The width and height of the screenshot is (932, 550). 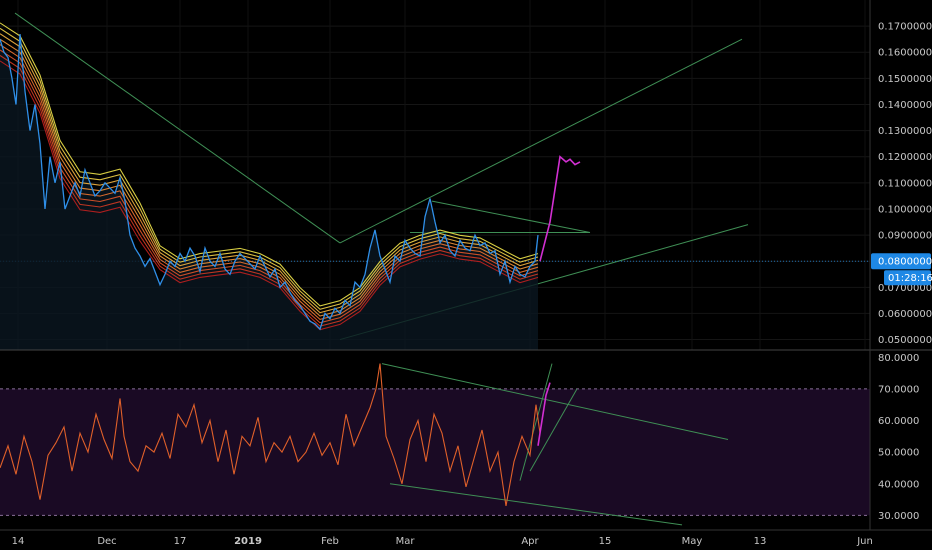 I want to click on time-tick-label: 17, so click(x=180, y=541).